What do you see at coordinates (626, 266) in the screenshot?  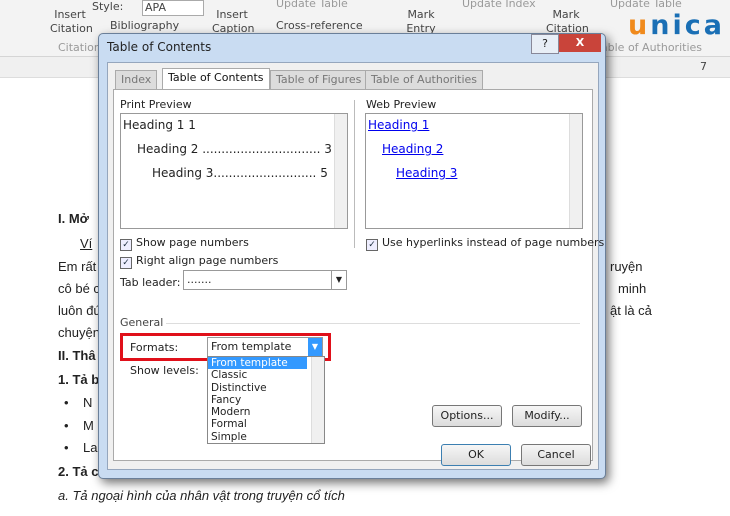 I see `doc-line: ruyện` at bounding box center [626, 266].